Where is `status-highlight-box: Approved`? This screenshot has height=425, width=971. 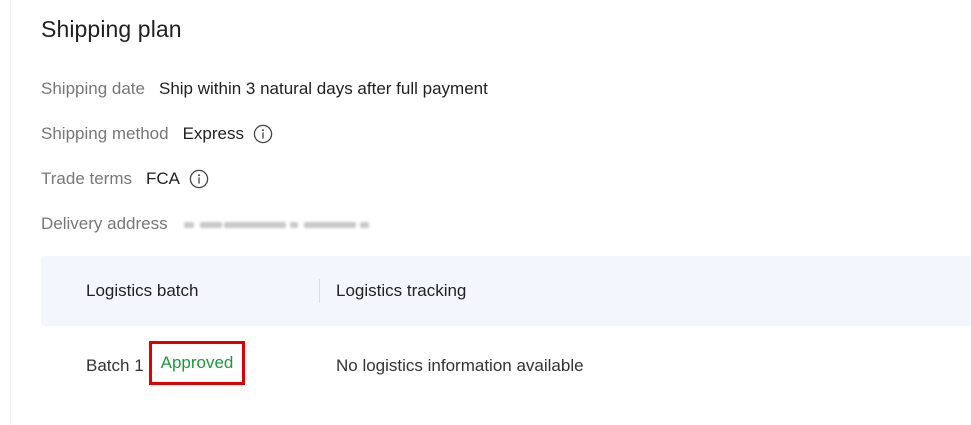
status-highlight-box: Approved is located at coordinates (197, 363).